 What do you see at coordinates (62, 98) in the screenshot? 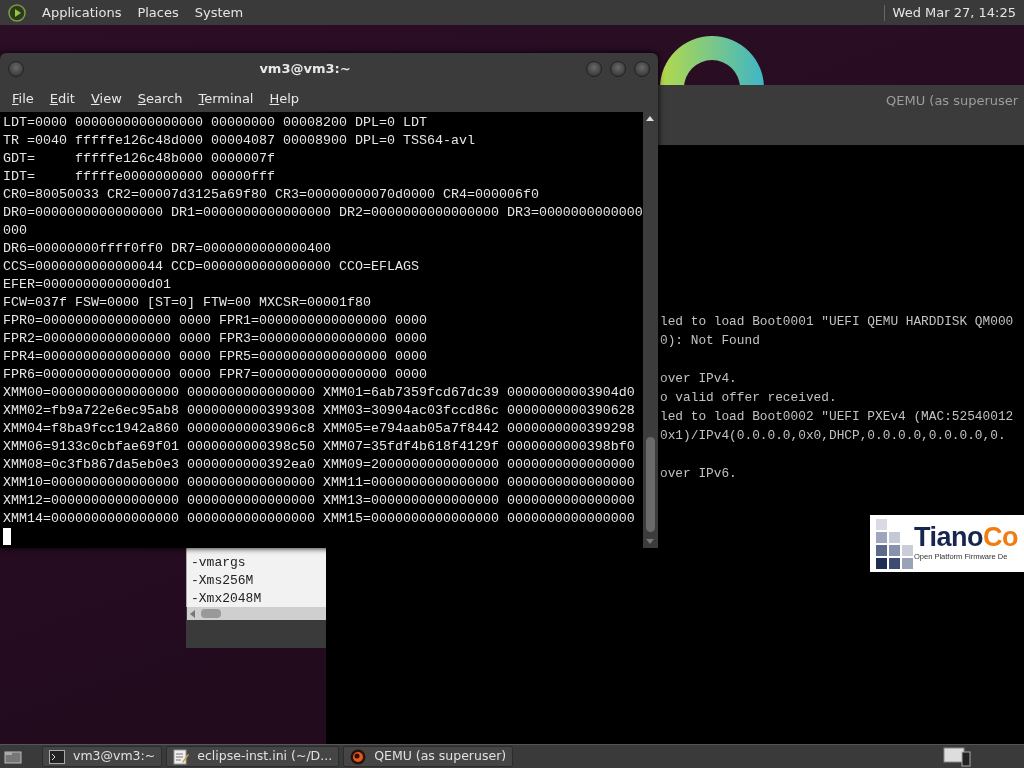
I see `menu-item: Edit` at bounding box center [62, 98].